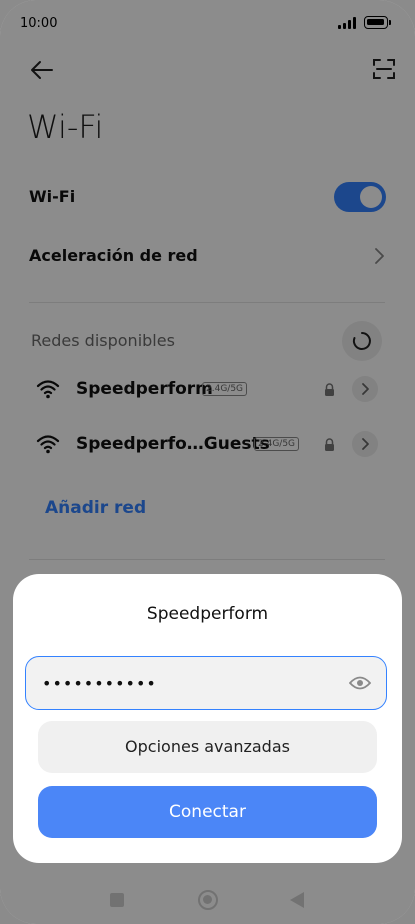  Describe the element at coordinates (99, 683) in the screenshot. I see `password-value: •••••••••••` at that location.